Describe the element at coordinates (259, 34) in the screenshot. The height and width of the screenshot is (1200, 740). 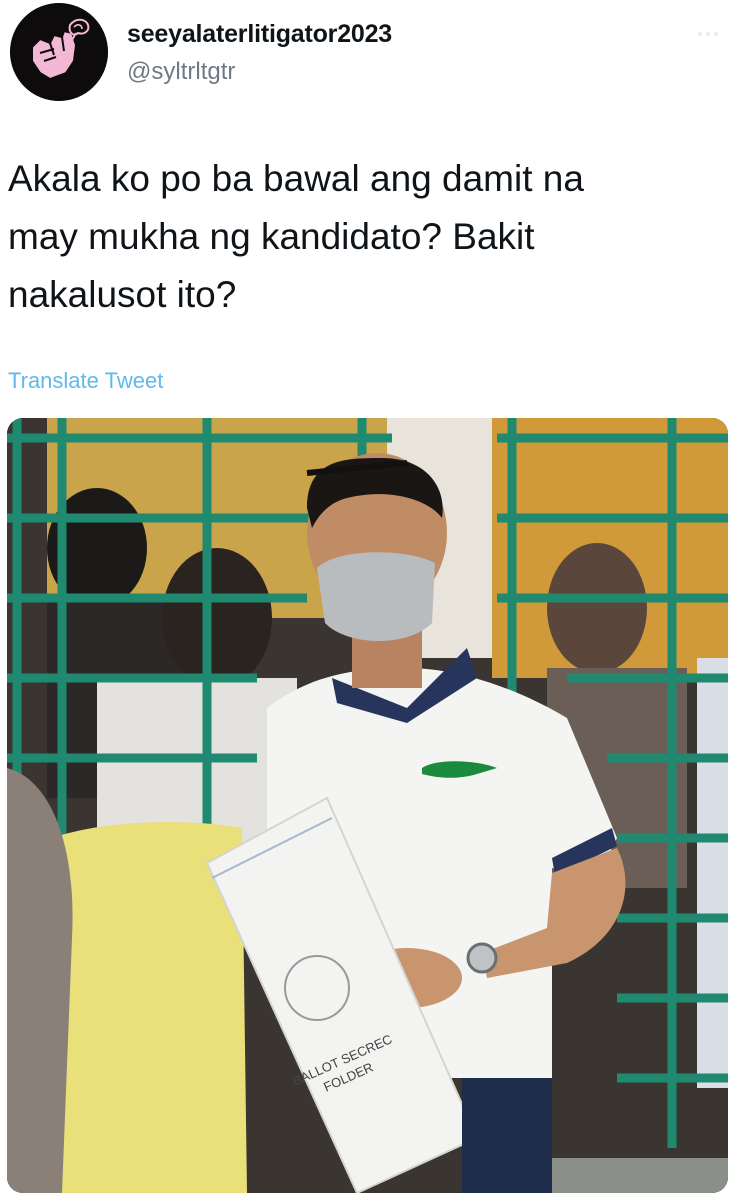
I see `author-display-name: seeyalaterlitigator2023` at that location.